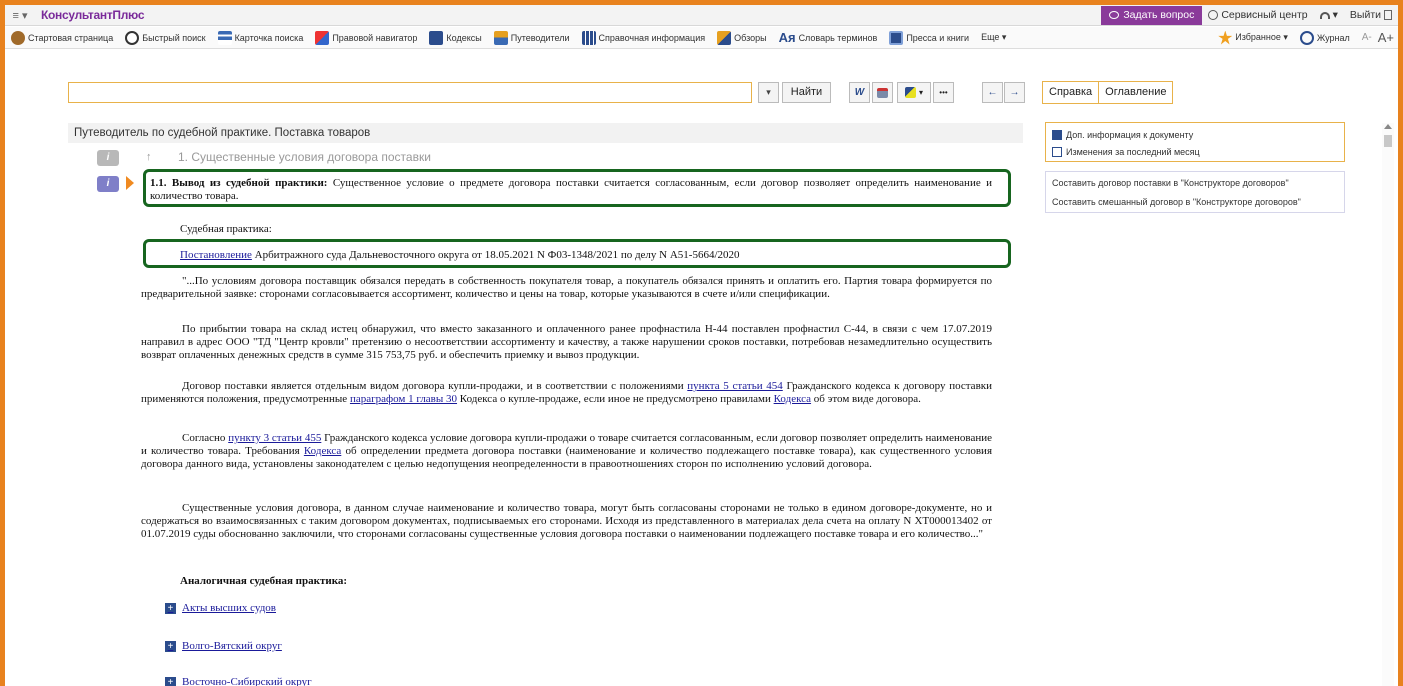 The height and width of the screenshot is (686, 1403). What do you see at coordinates (247, 681) in the screenshot?
I see `court-group-label: Восточно-Сибирский округ` at bounding box center [247, 681].